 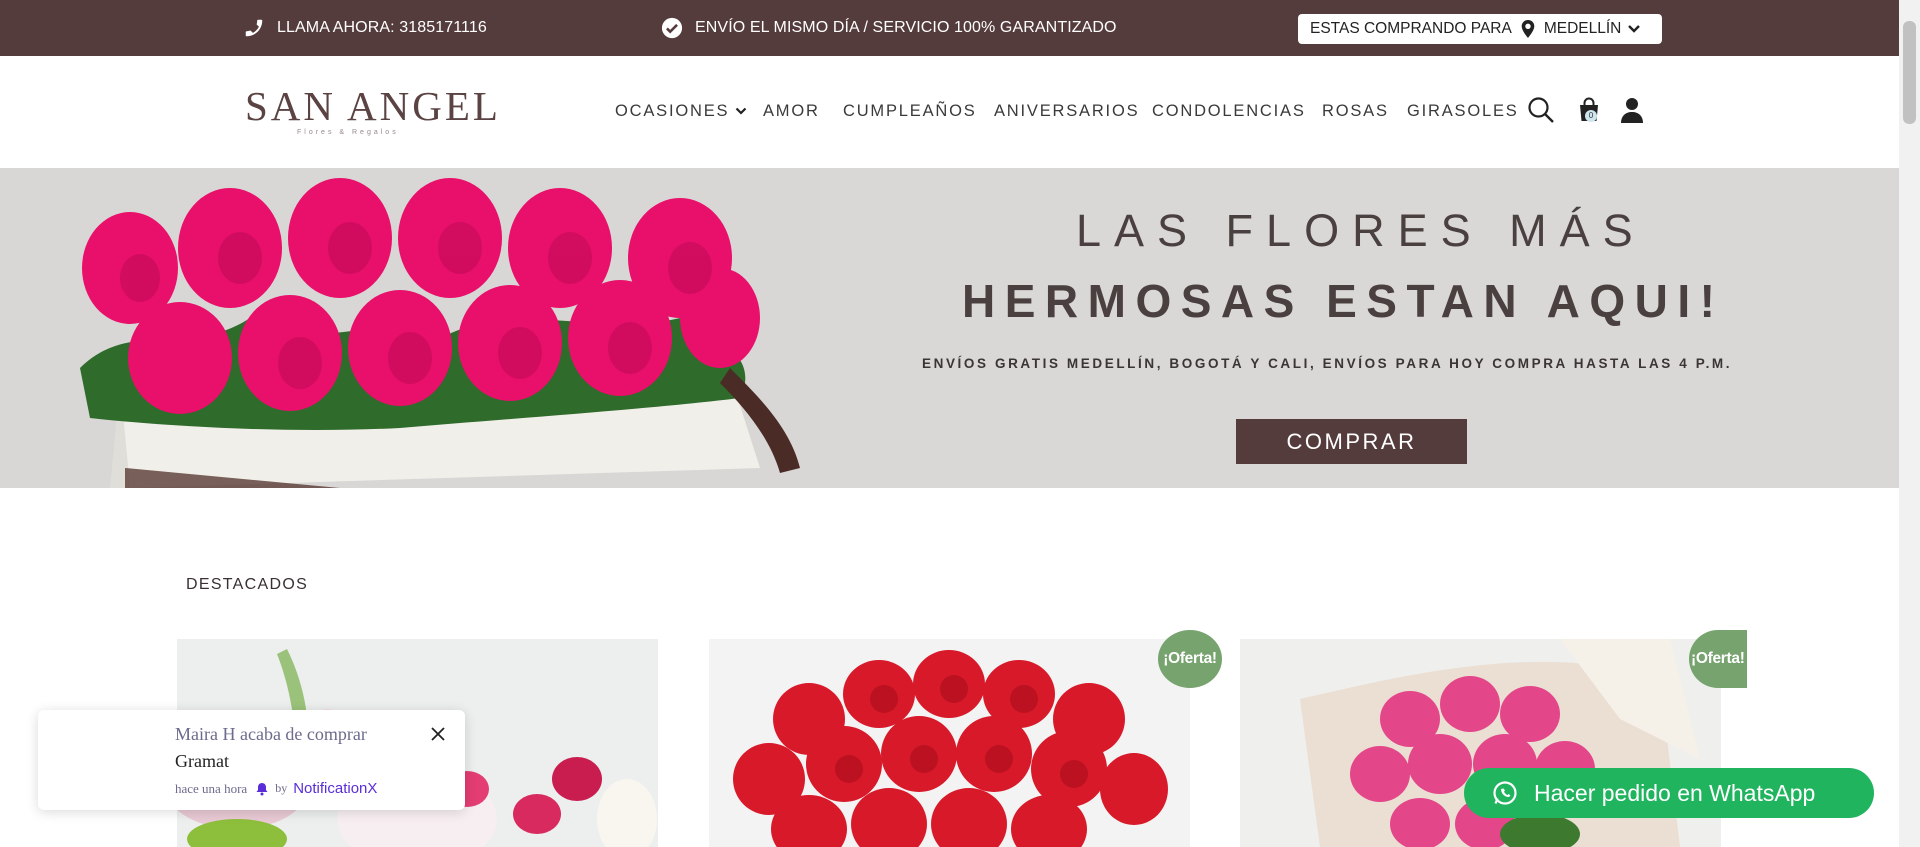 I want to click on scrollbar-track, so click(x=1909, y=423).